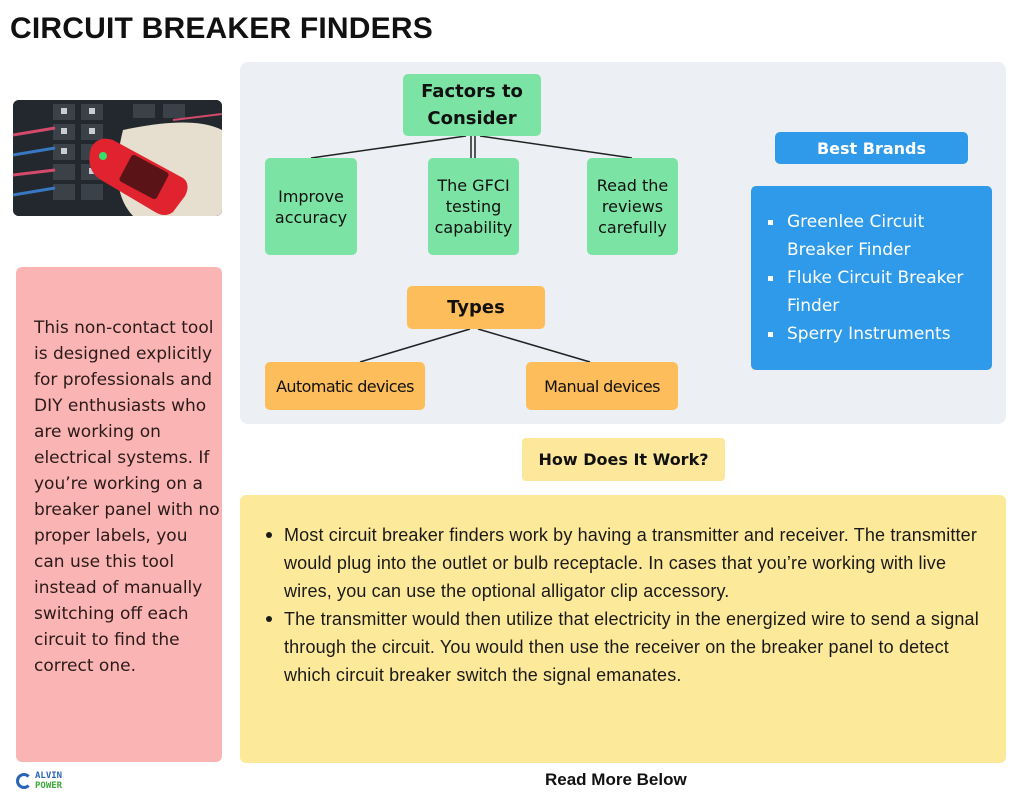 The height and width of the screenshot is (800, 1024). Describe the element at coordinates (476, 307) in the screenshot. I see `types-heading-node: Types` at that location.